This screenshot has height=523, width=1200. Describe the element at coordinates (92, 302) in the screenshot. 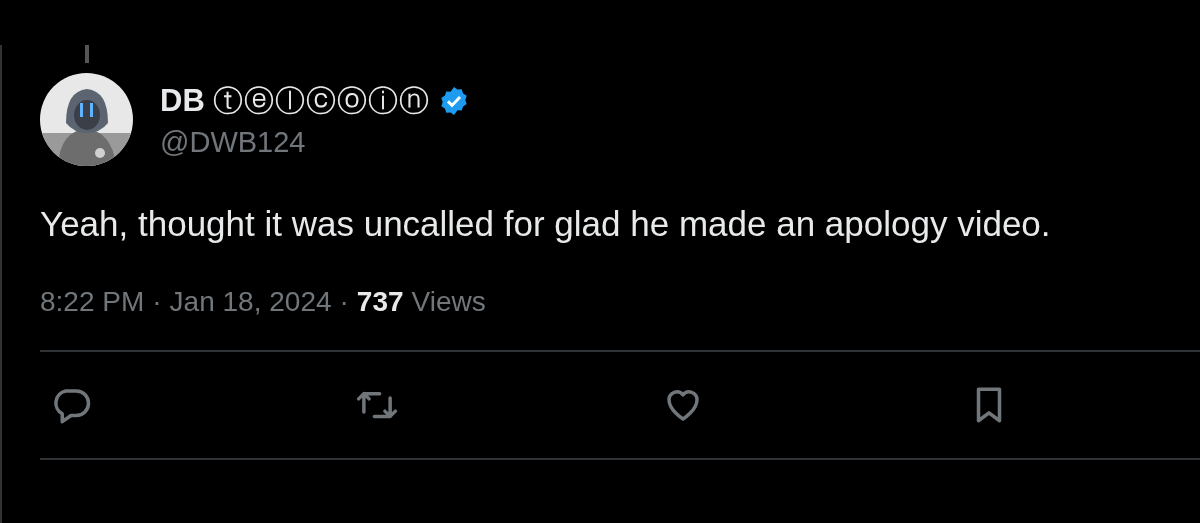

I see `post-time: 8:22 PM` at that location.